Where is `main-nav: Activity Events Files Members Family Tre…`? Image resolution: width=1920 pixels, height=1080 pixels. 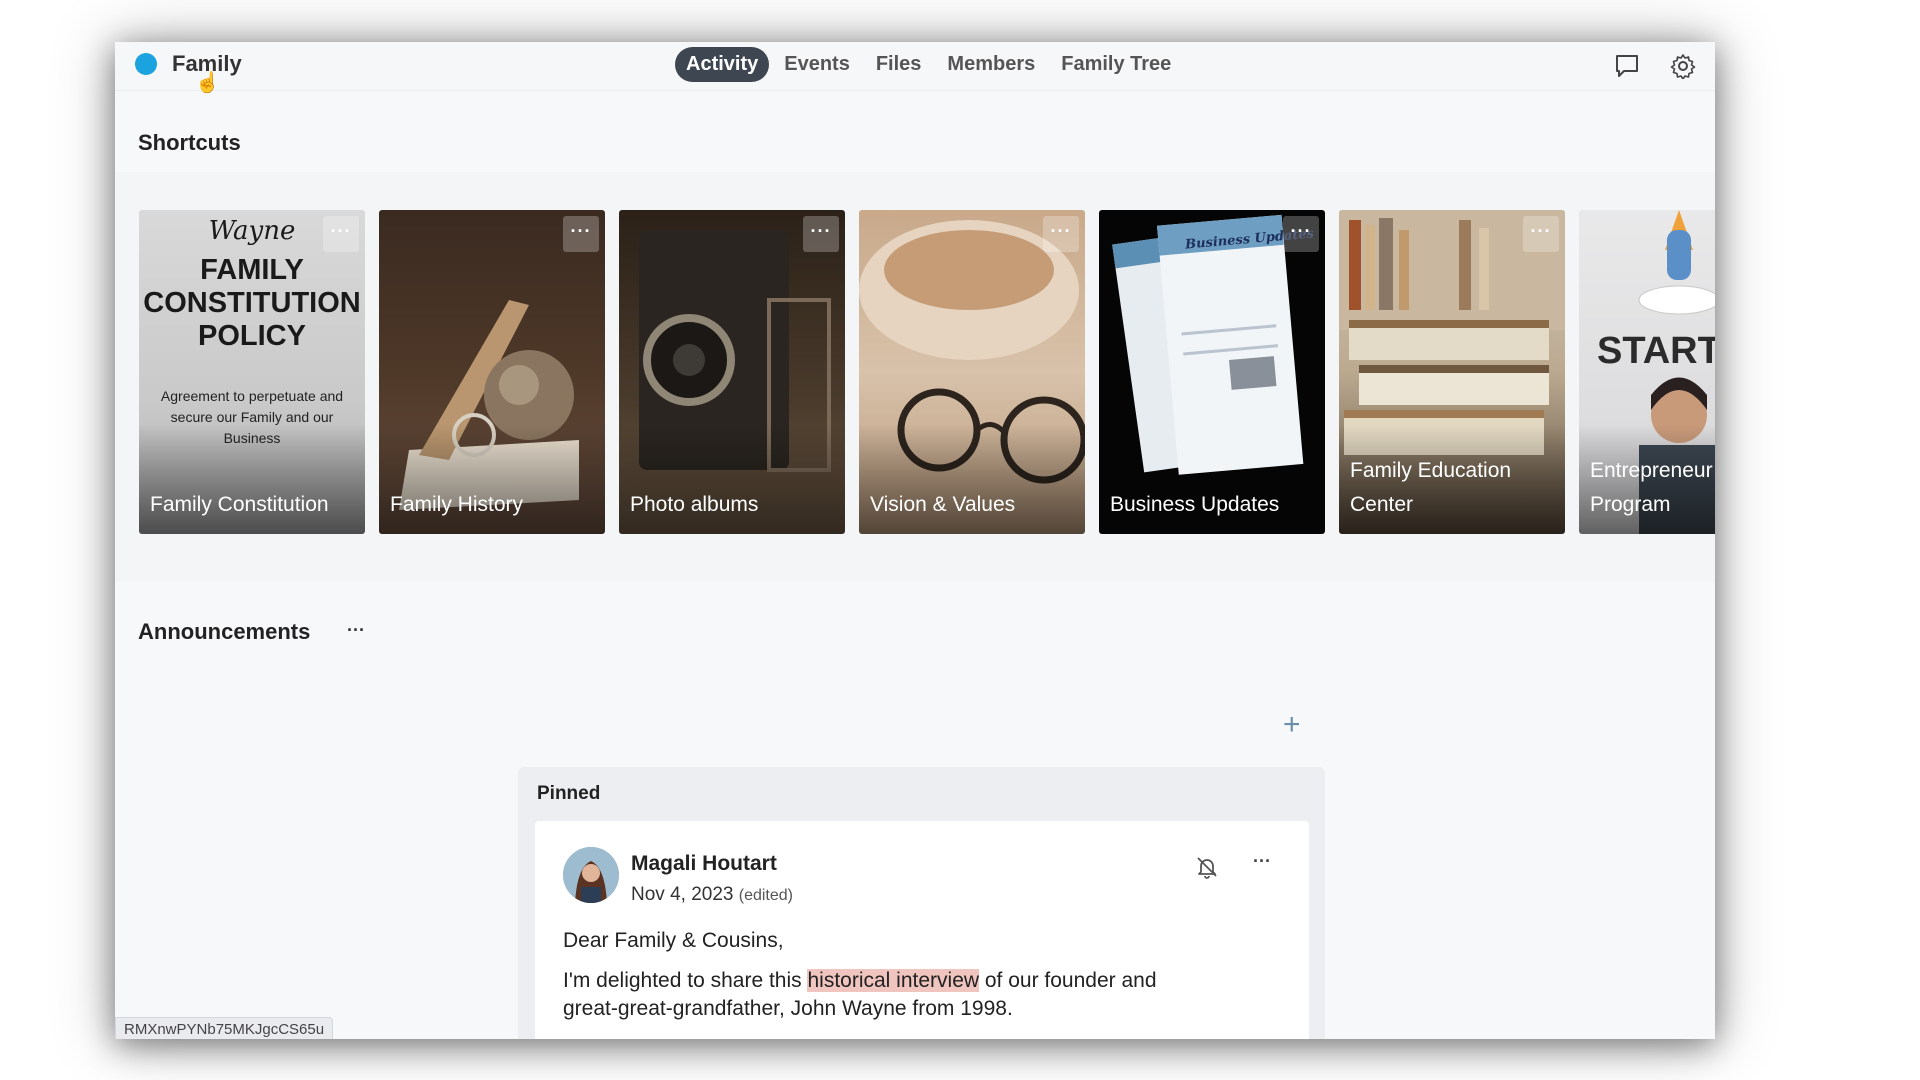 main-nav: Activity Events Files Members Family Tre… is located at coordinates (928, 64).